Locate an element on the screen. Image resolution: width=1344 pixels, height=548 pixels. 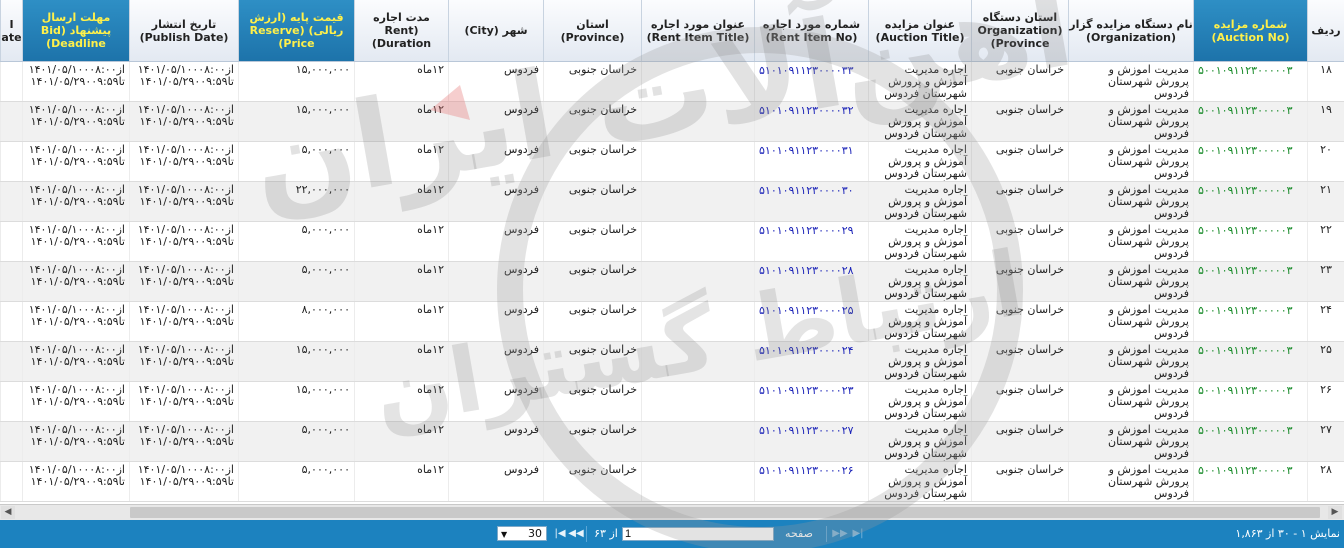
horizontal-scrollbar: ◀ ▶ is located at coordinates (672, 512).